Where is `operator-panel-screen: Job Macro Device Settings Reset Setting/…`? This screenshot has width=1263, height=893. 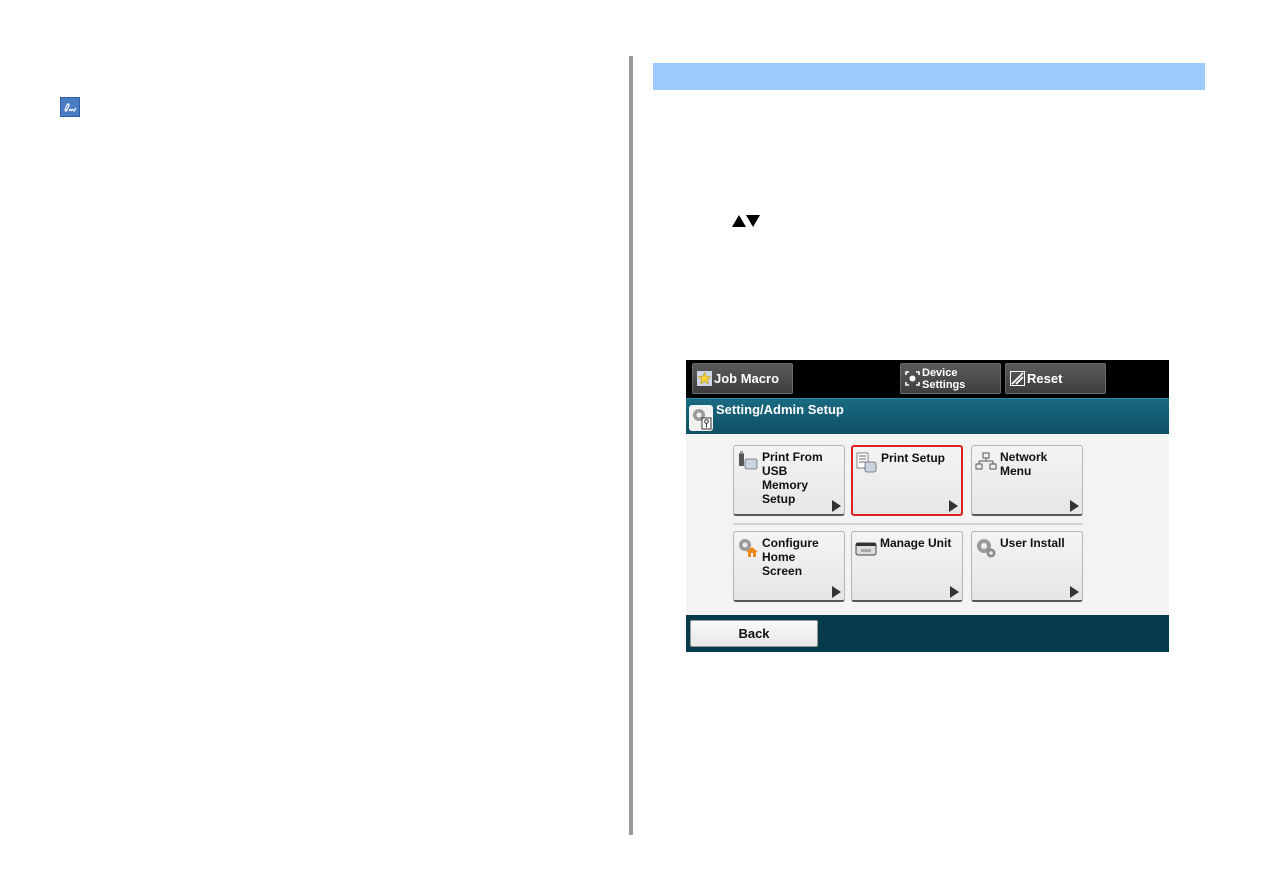
operator-panel-screen: Job Macro Device Settings Reset Setting/… is located at coordinates (927, 506).